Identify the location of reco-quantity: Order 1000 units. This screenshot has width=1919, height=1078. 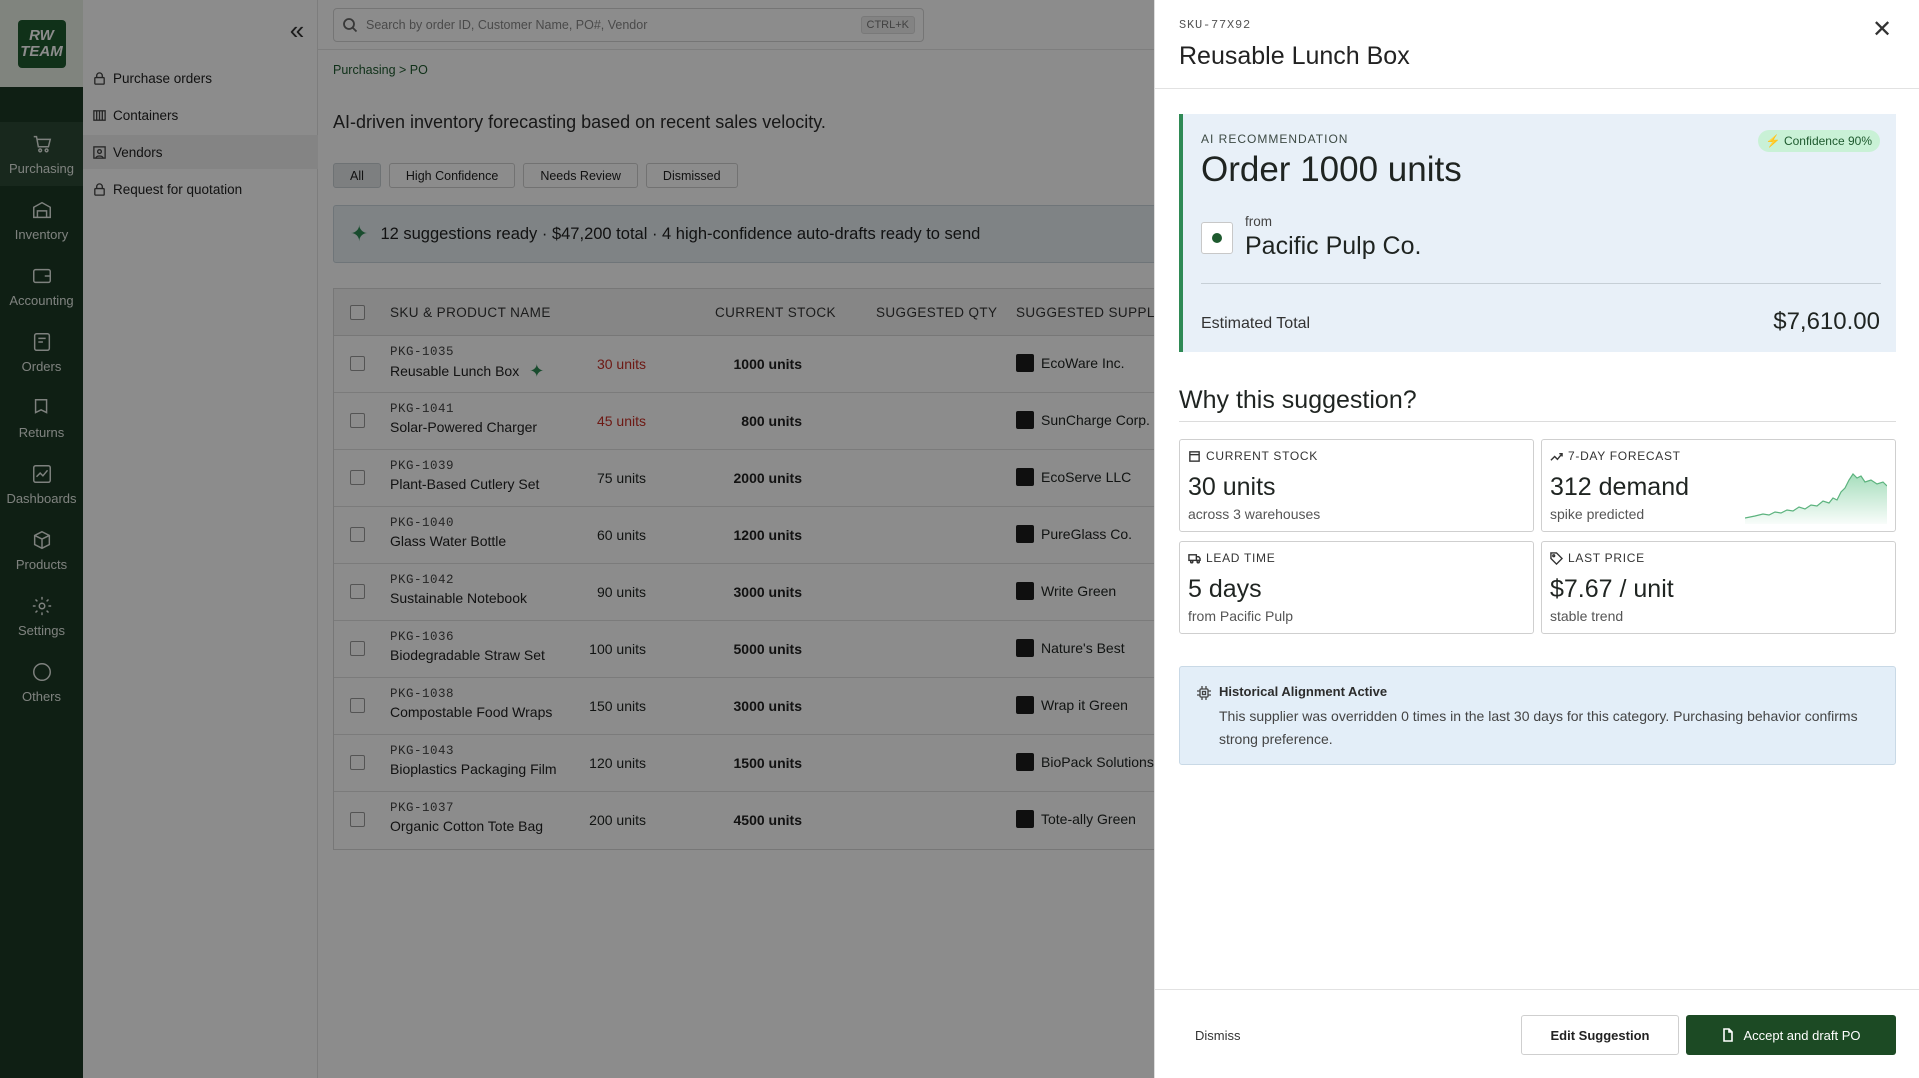
(1331, 169).